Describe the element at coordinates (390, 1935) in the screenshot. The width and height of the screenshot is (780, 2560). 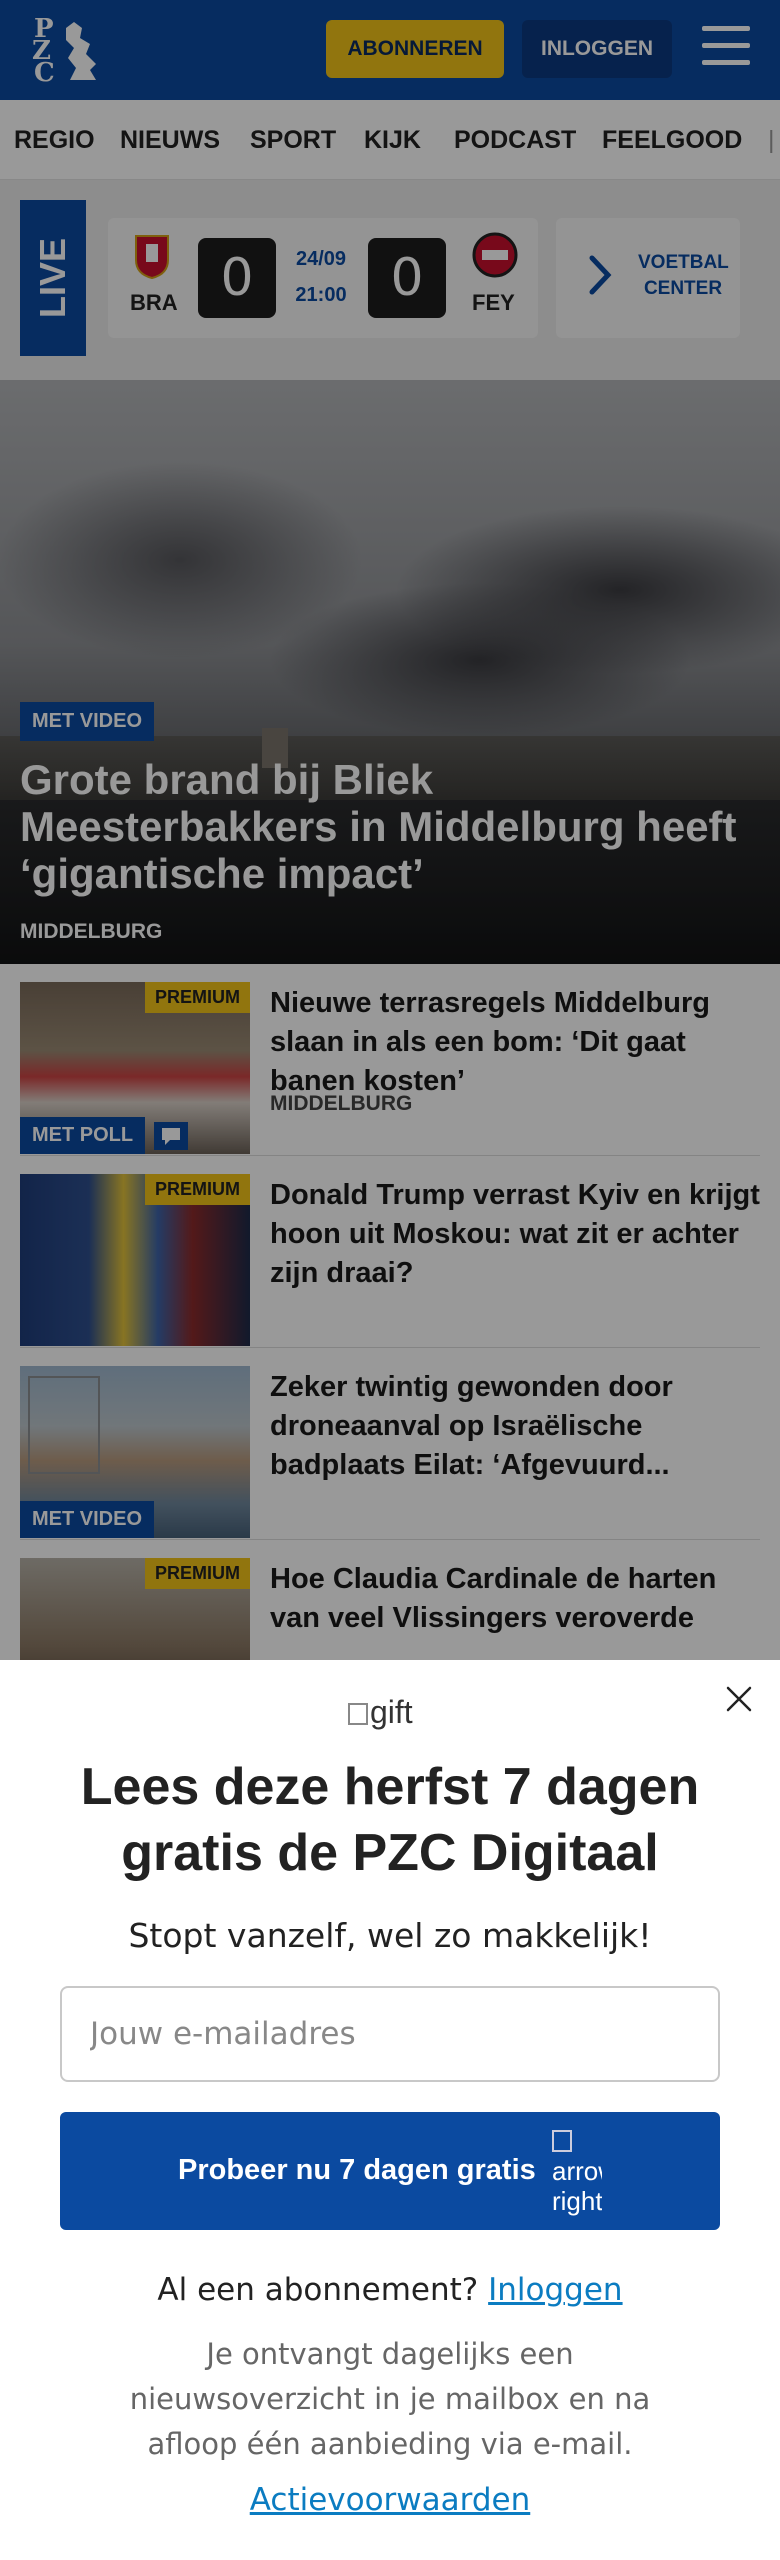
I see `popup-subtitle: Stopt vanzelf, wel zo makkelijk!` at that location.